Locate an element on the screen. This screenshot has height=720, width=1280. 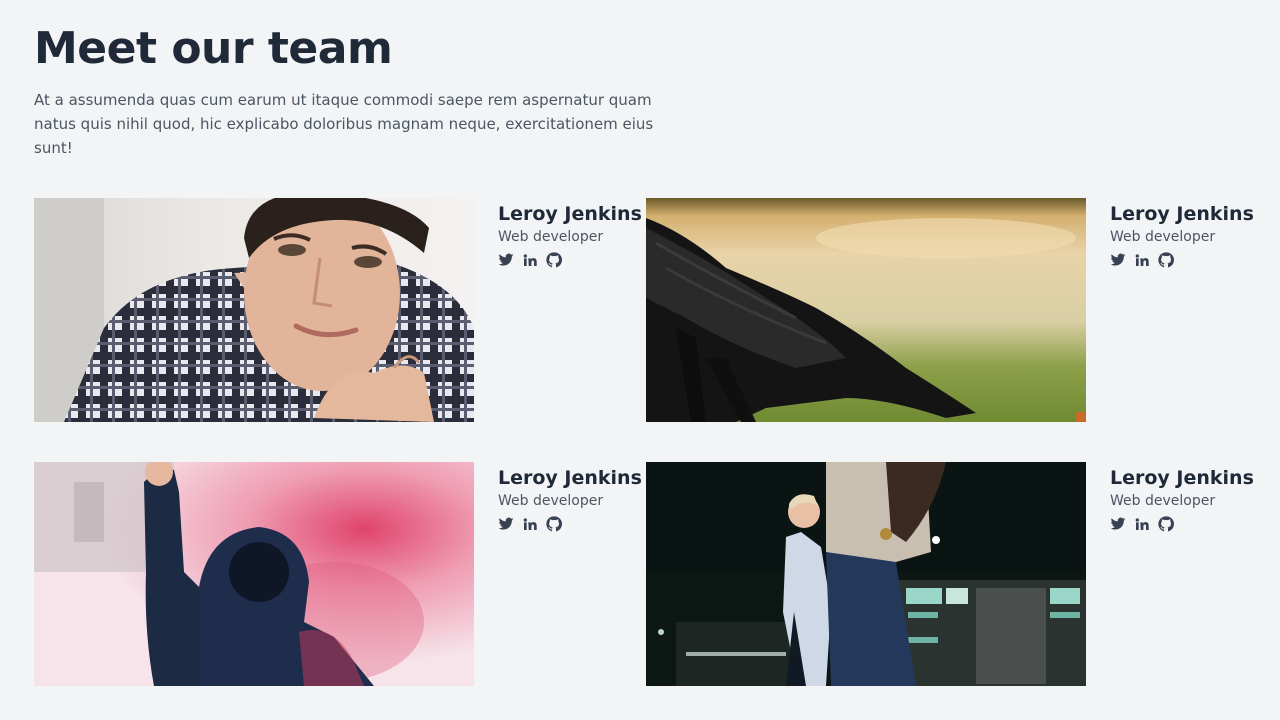
page-title: Meet our team is located at coordinates (213, 48).